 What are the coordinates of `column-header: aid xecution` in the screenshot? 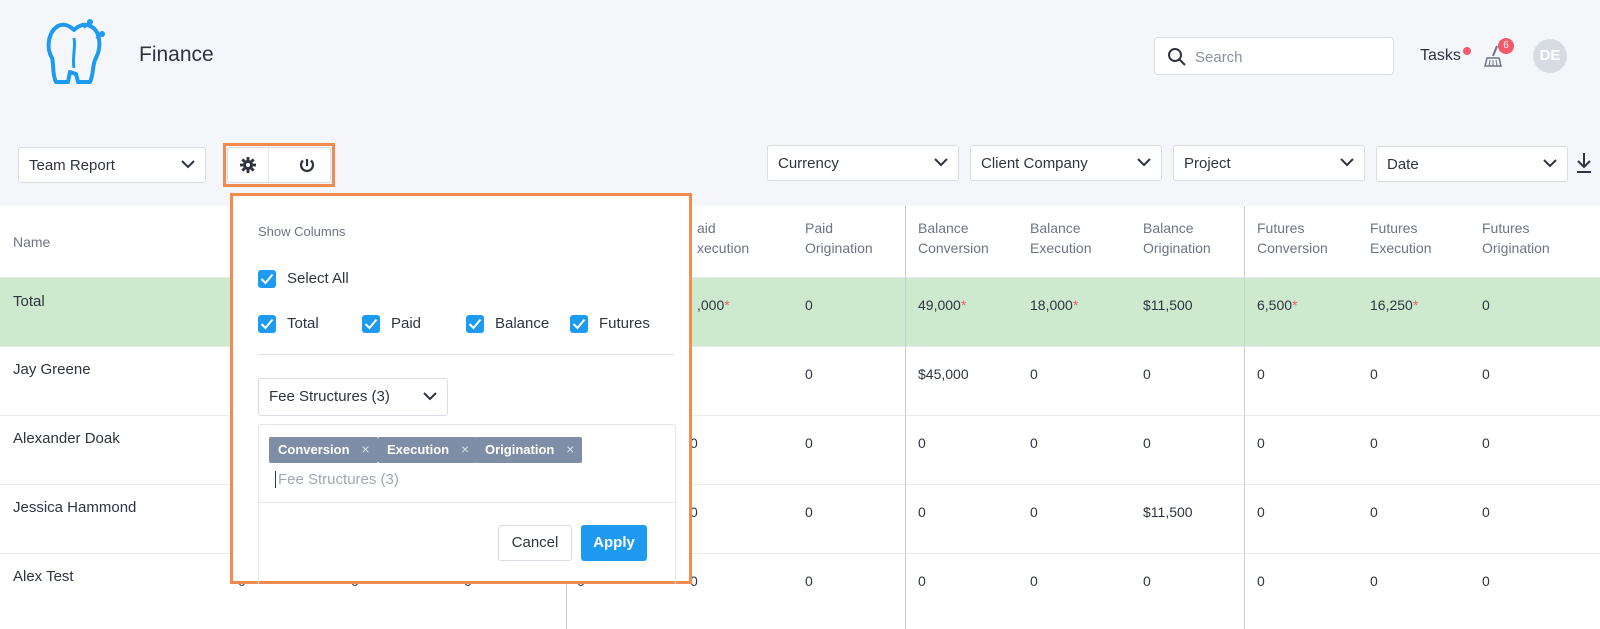 It's located at (723, 238).